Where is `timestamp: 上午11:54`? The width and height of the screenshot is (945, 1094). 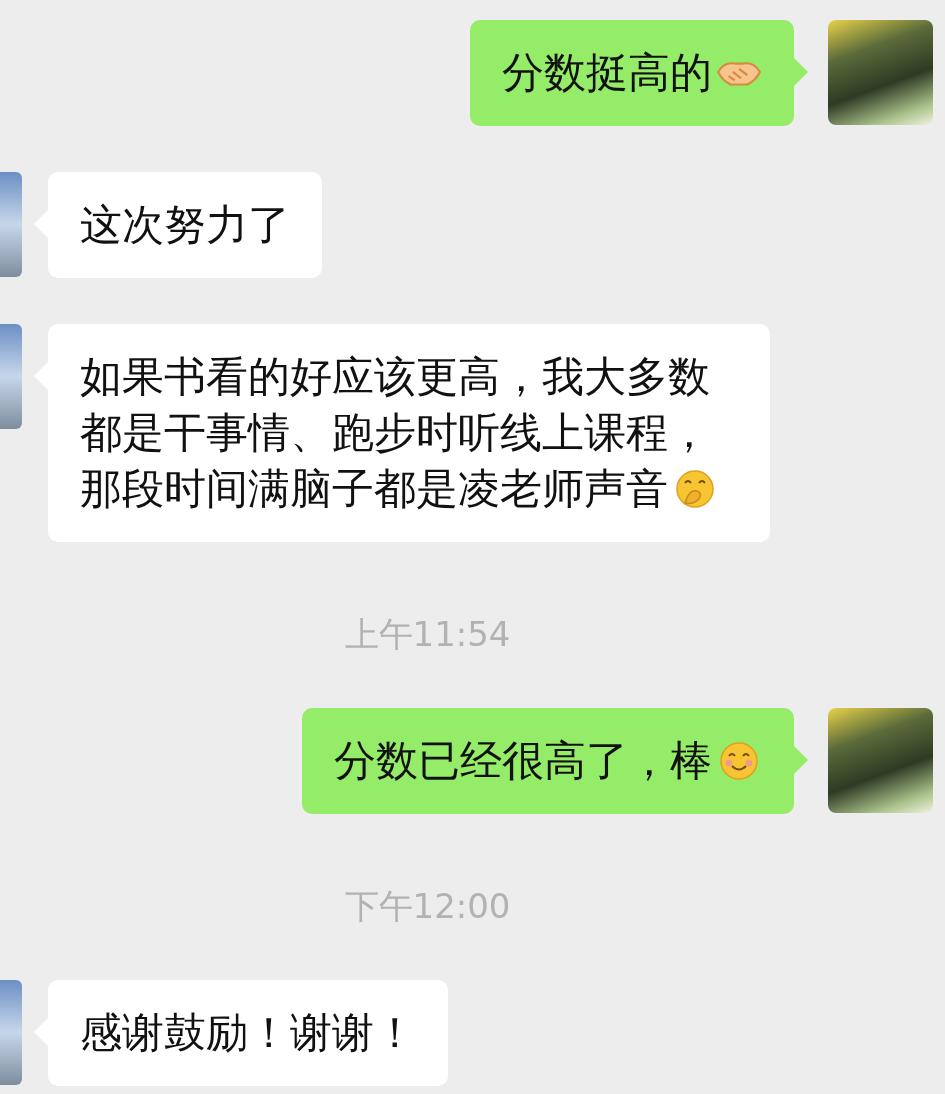
timestamp: 上午11:54 is located at coordinates (427, 634).